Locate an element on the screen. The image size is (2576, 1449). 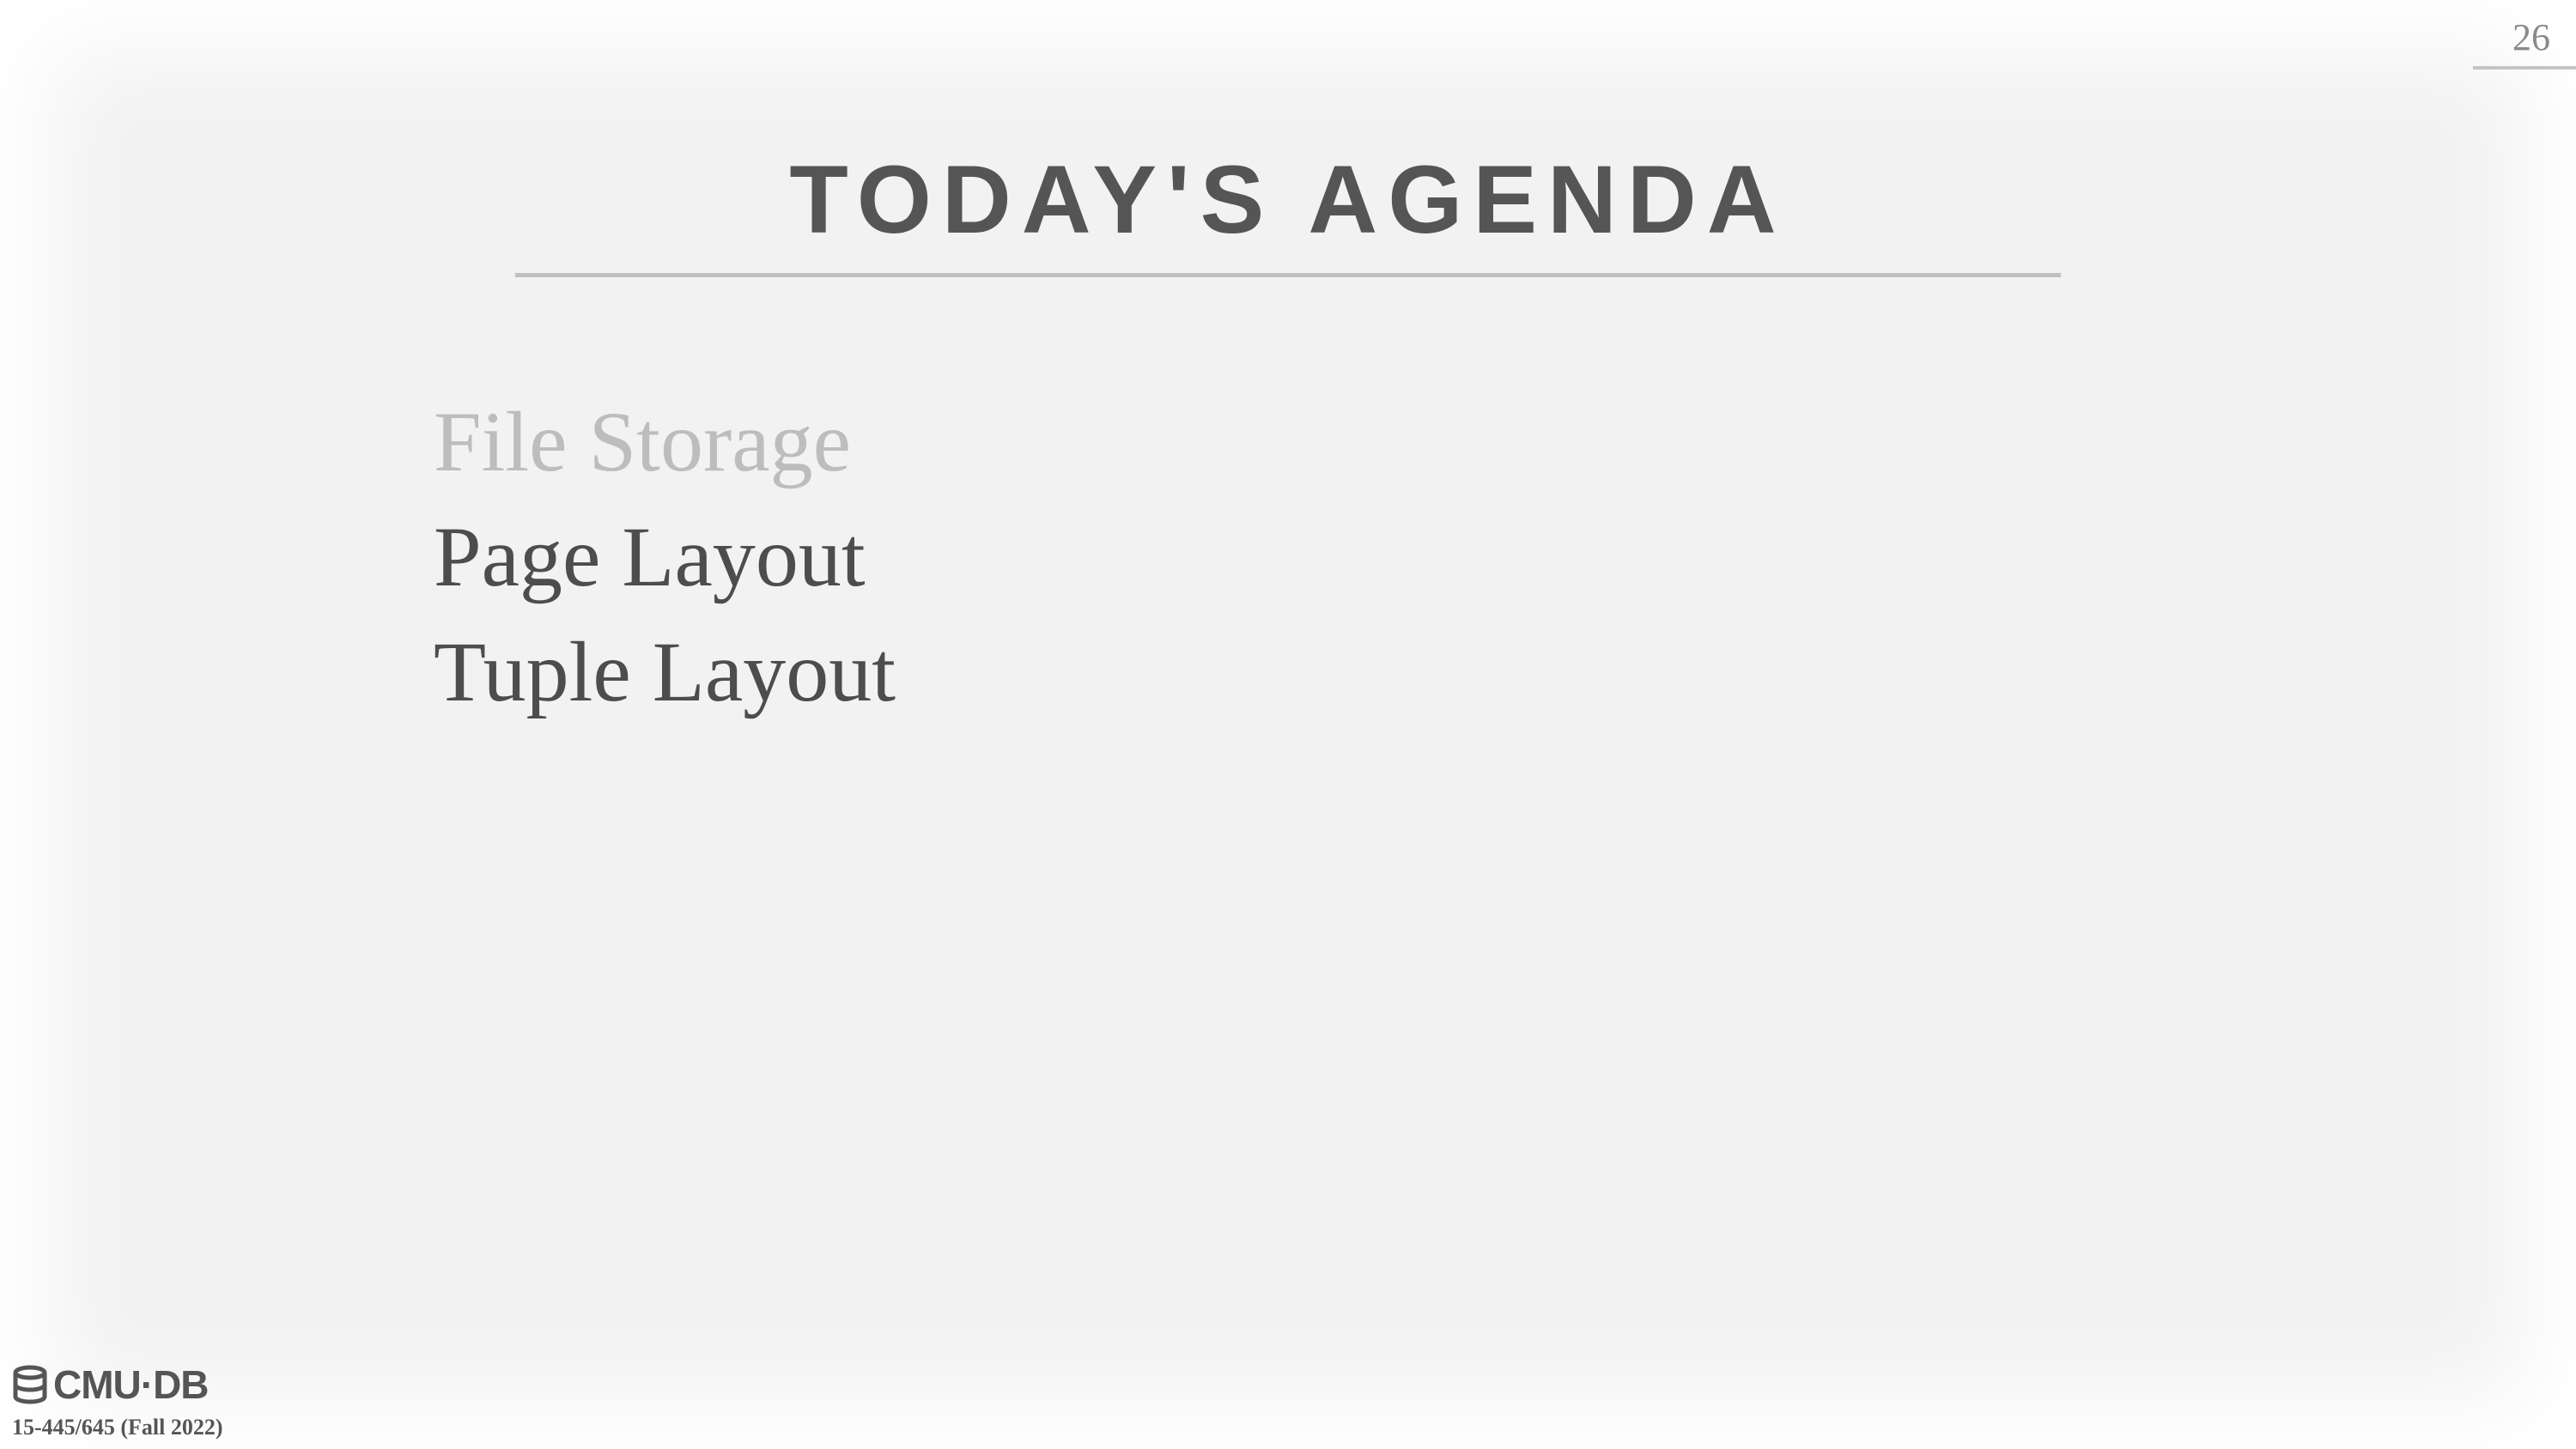
page-number: 26 is located at coordinates (2531, 37).